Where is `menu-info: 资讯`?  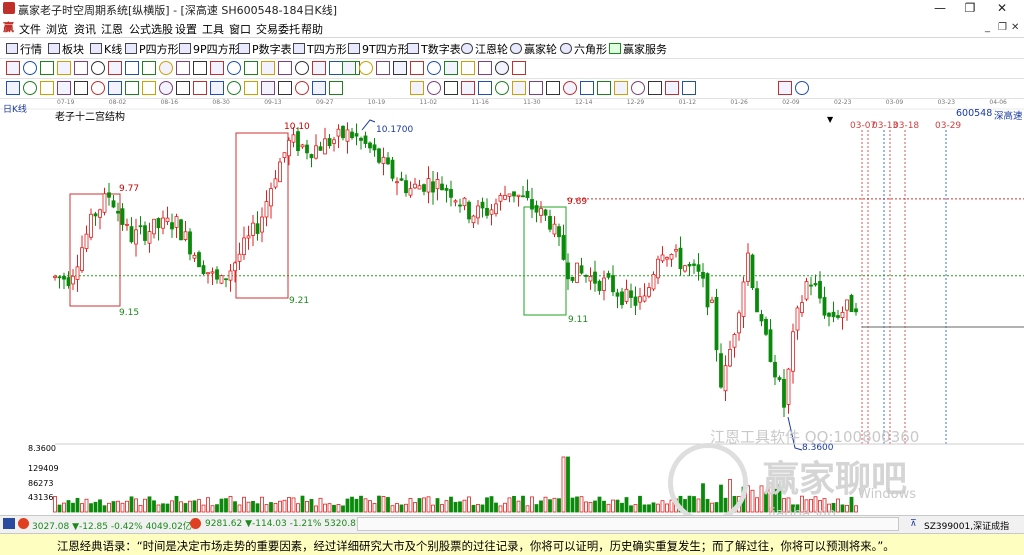 menu-info: 资讯 is located at coordinates (85, 29).